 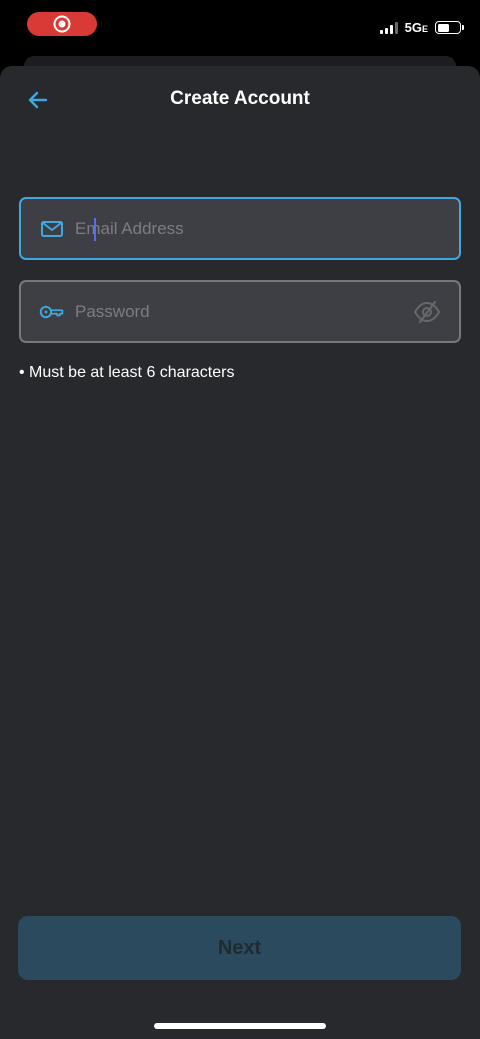 I want to click on network-type: 5GE, so click(x=416, y=27).